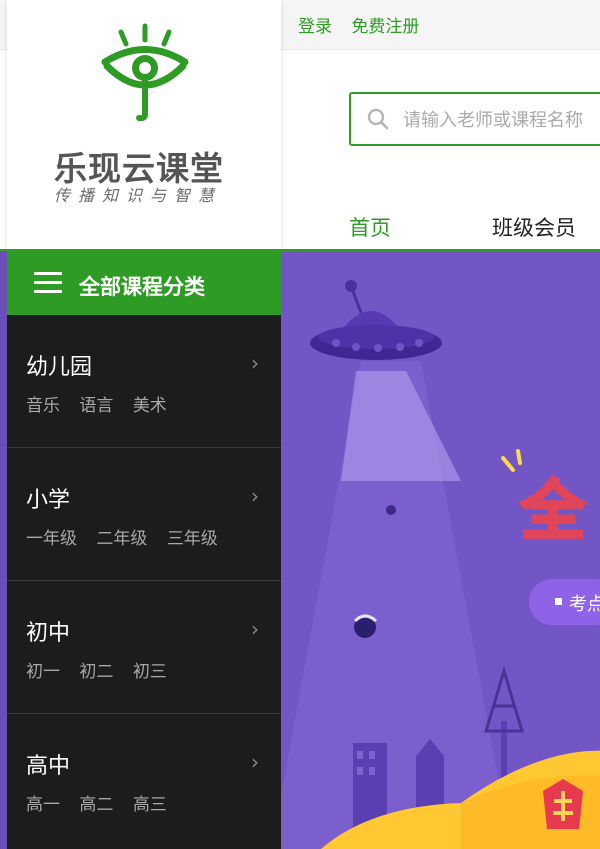  Describe the element at coordinates (534, 227) in the screenshot. I see `nav-class-vip: 班级会员` at that location.